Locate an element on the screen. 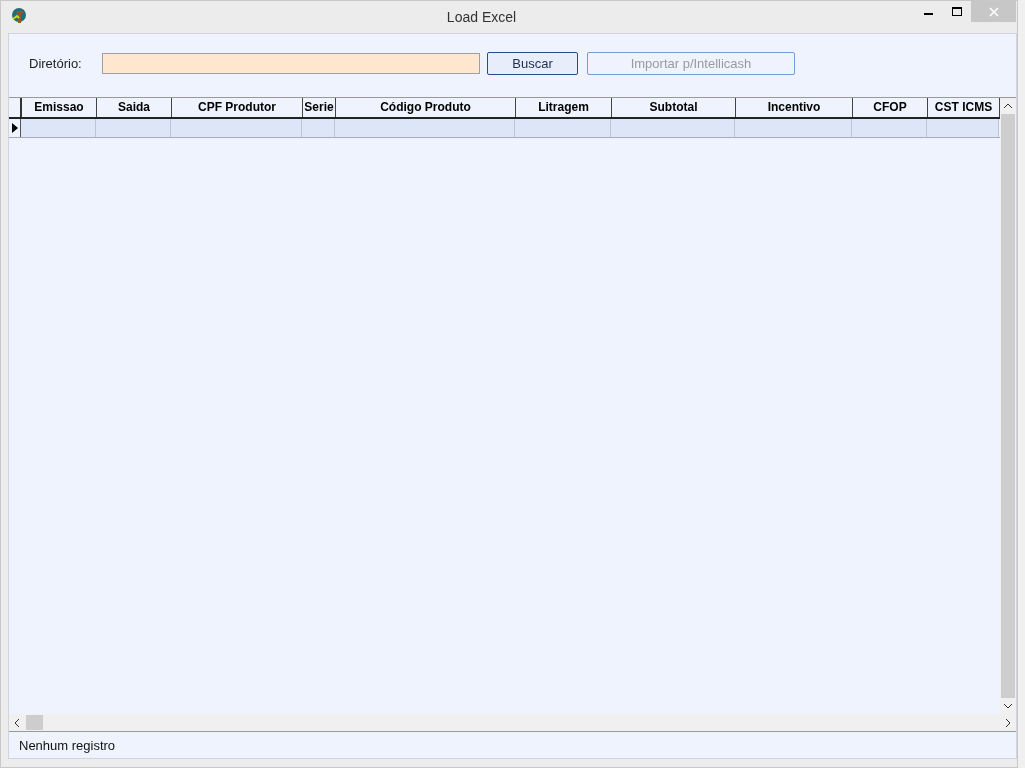 The width and height of the screenshot is (1025, 768). toolbar-button: Buscar is located at coordinates (532, 63).